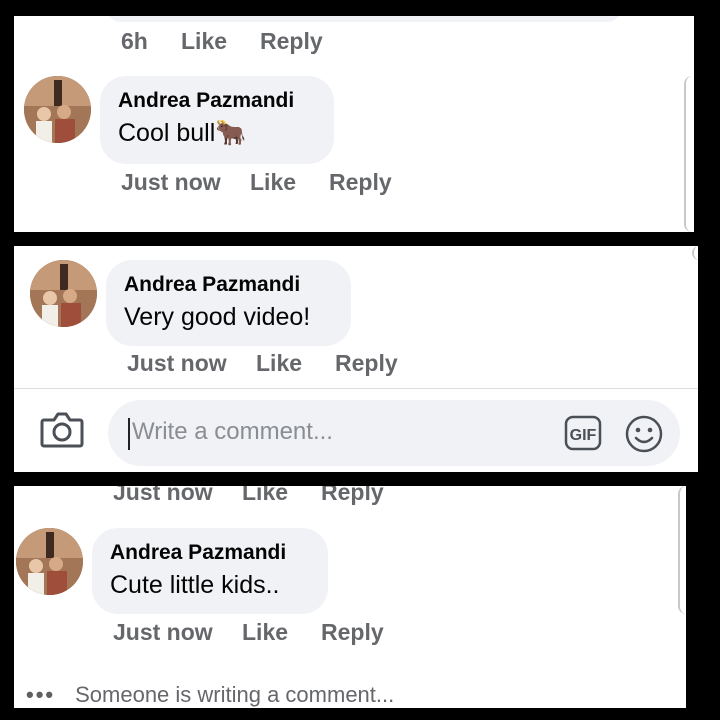 This screenshot has width=720, height=720. I want to click on camera-icon, so click(62, 430).